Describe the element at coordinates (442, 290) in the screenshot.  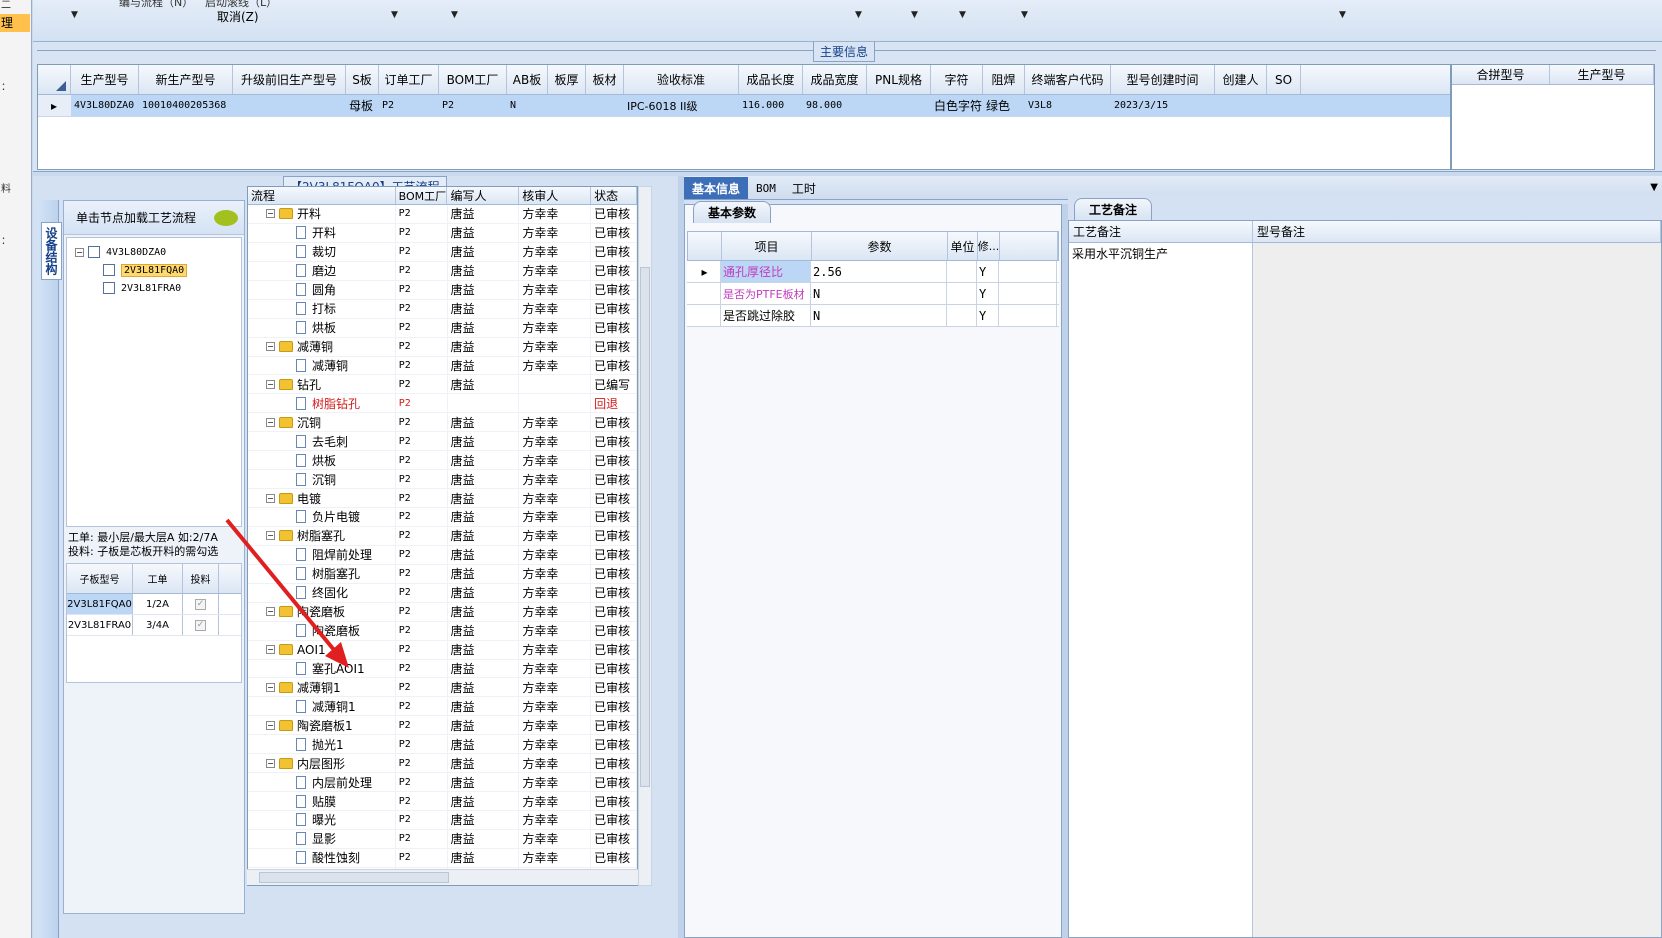
I see `process-step-row: 圆角 P2 唐益 方幸幸 已审核` at that location.